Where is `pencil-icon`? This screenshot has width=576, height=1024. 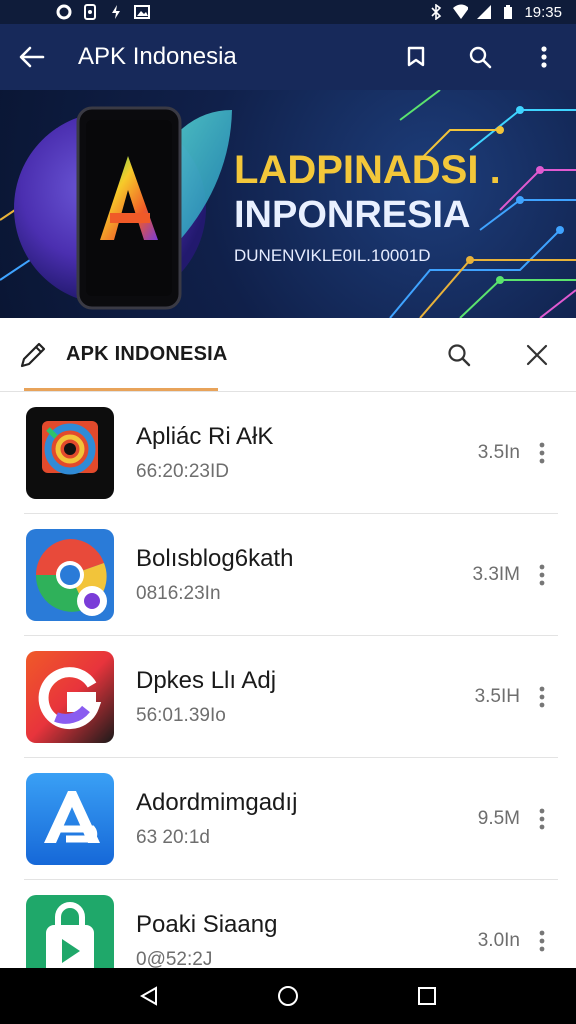
pencil-icon is located at coordinates (33, 354).